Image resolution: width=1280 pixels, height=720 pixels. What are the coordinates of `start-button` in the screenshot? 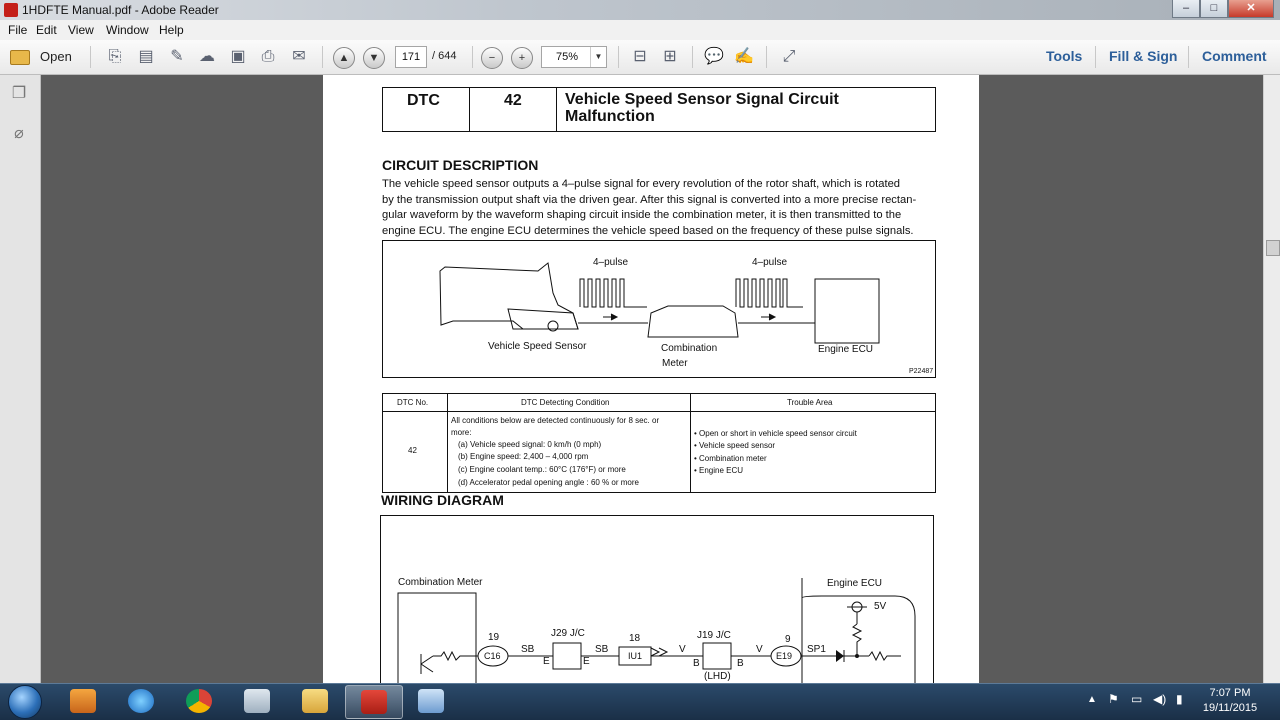 It's located at (24, 701).